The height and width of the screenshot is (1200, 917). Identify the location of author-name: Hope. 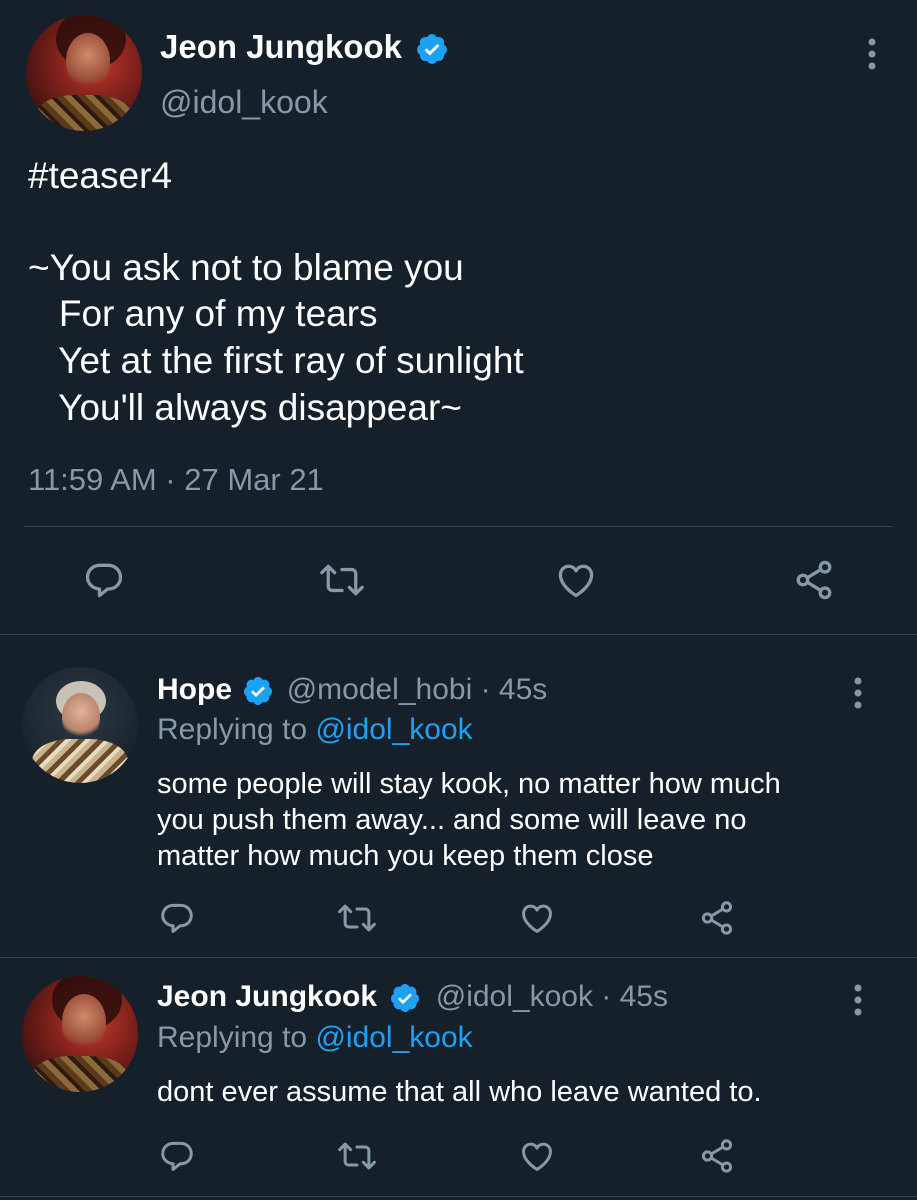
(194, 689).